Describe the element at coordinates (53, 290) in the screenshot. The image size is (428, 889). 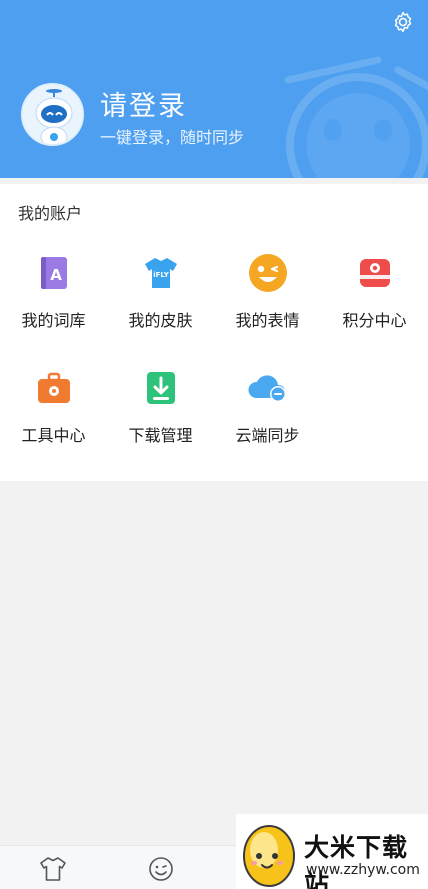
I see `grid-item-lexicon: A 我的词库` at that location.